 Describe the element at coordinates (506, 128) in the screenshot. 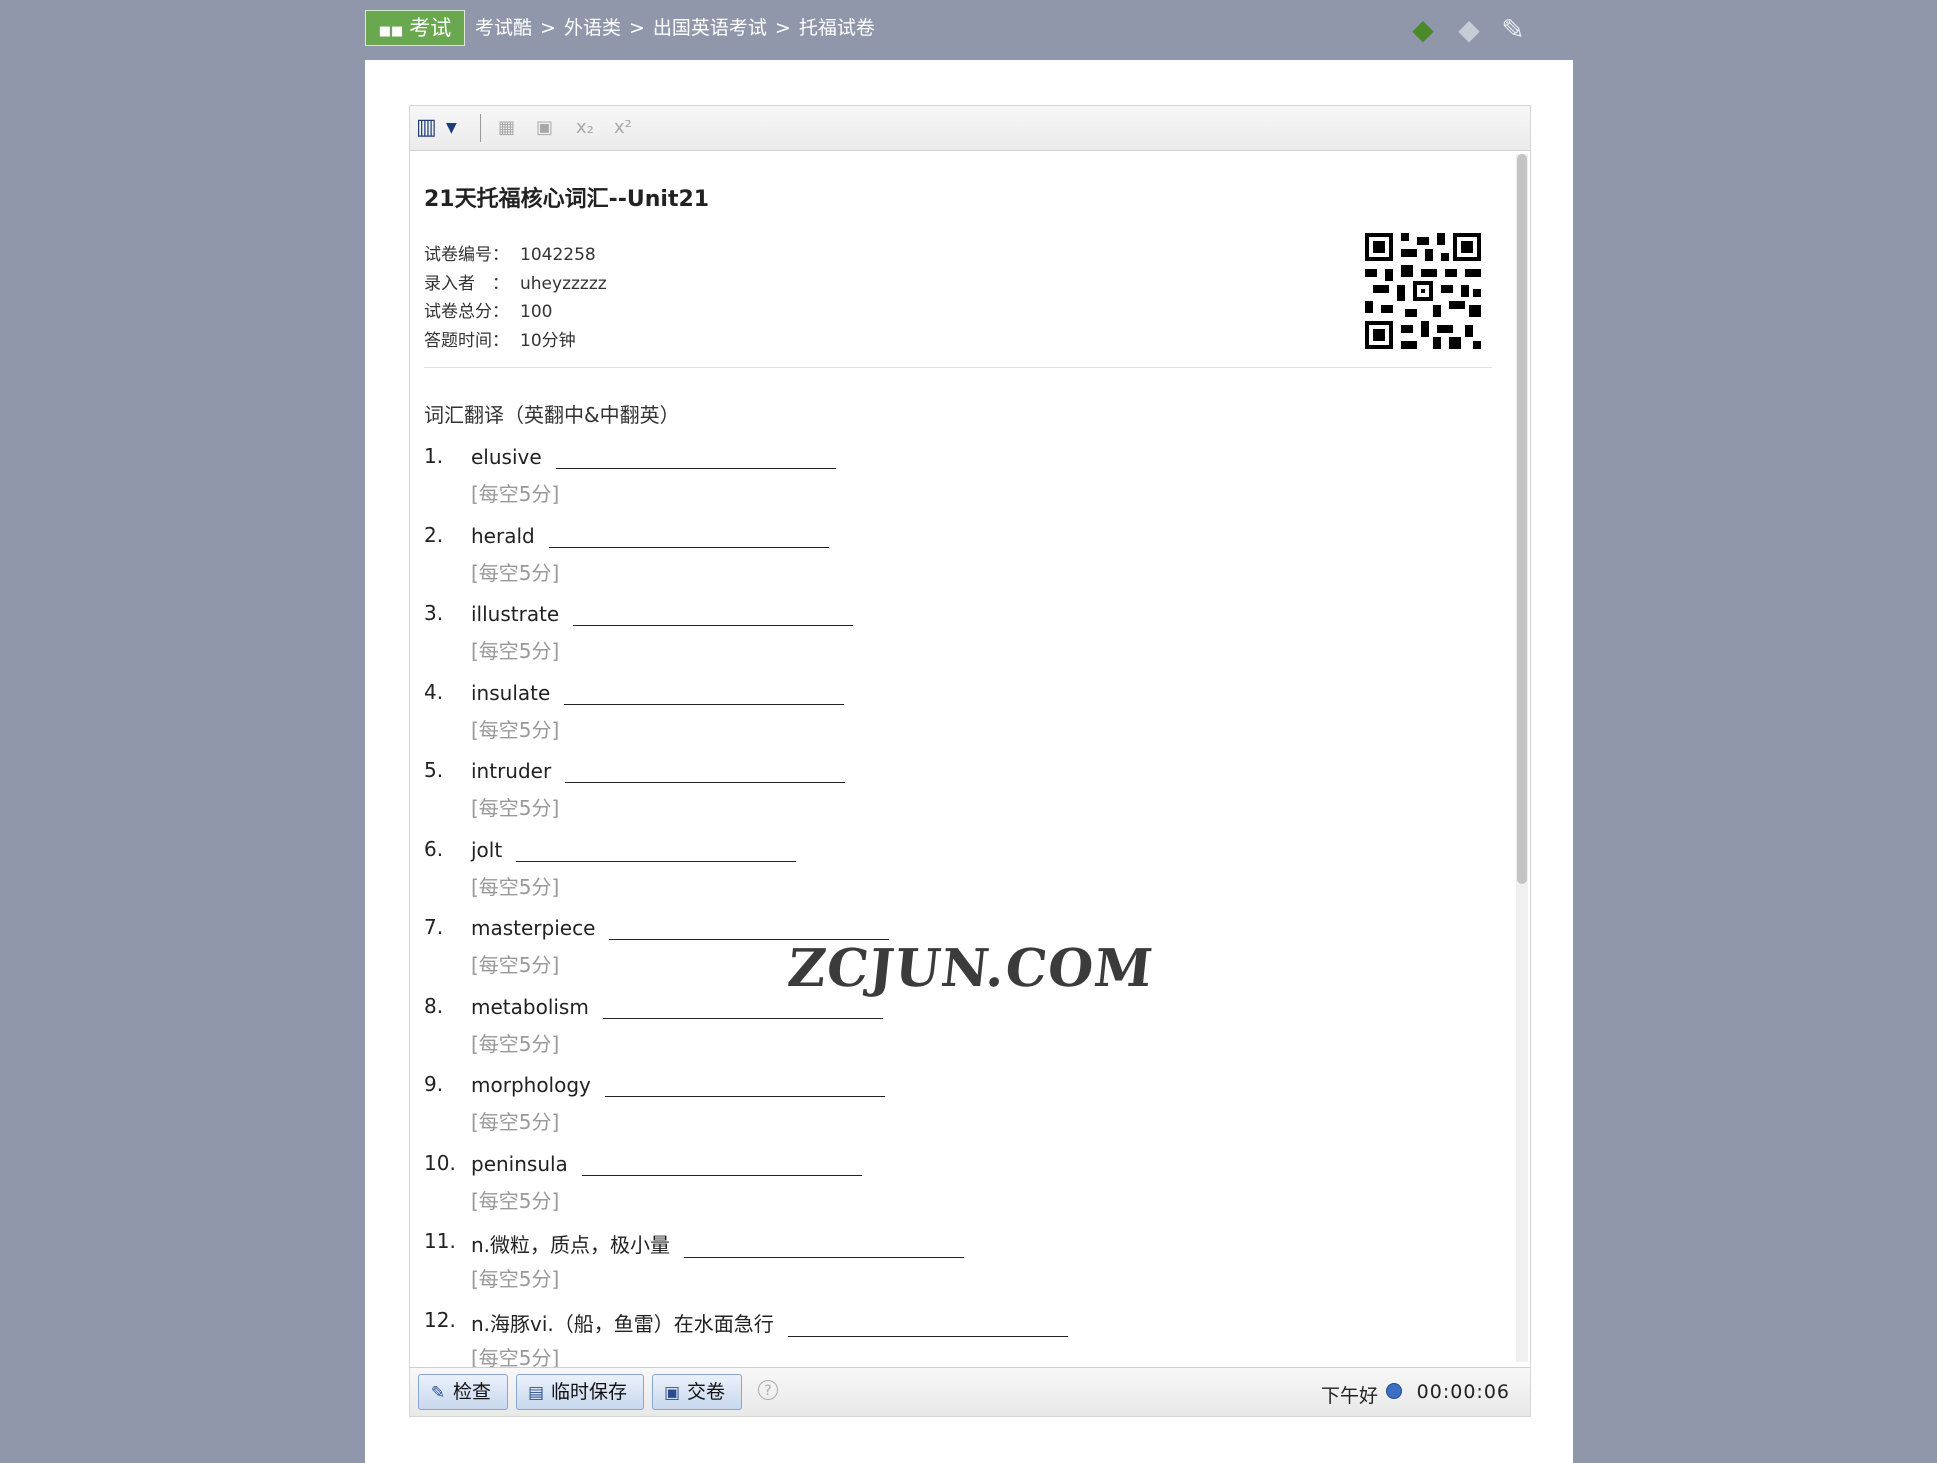

I see `table-icon: ▦` at that location.